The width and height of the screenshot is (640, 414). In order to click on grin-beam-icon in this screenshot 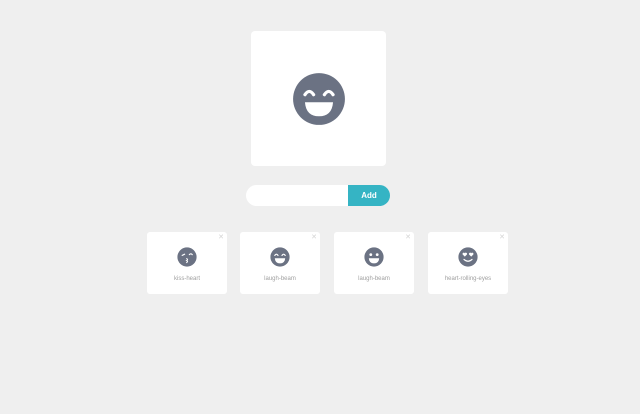, I will do `click(374, 257)`.